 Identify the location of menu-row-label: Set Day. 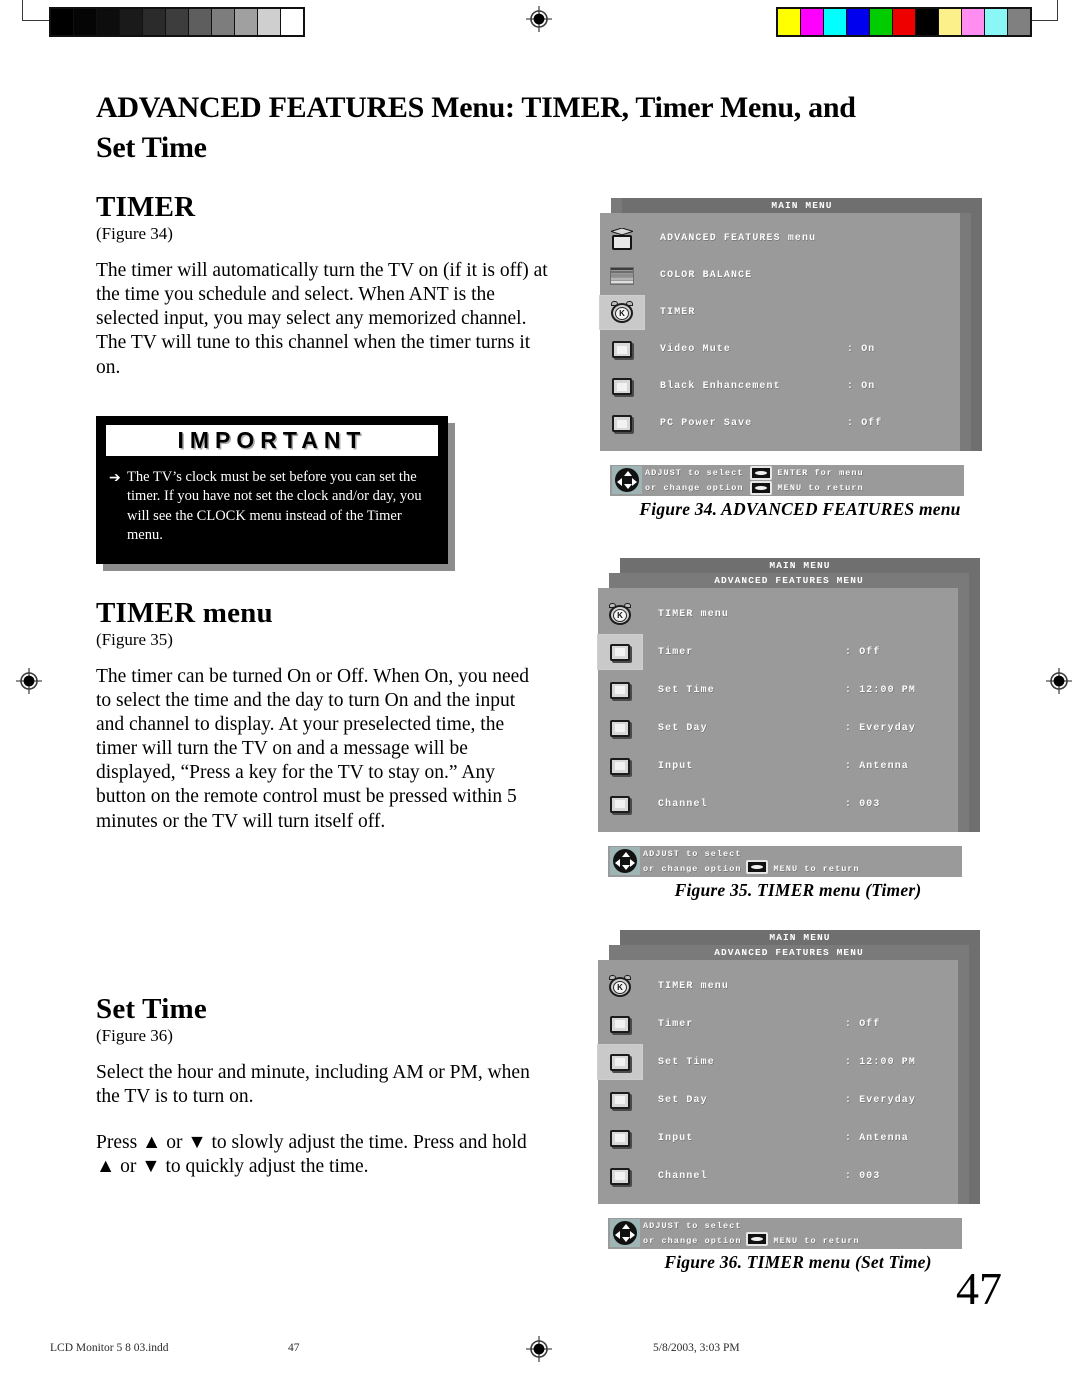
(683, 1100).